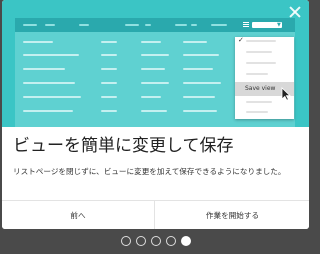  I want to click on close-icon, so click(295, 12).